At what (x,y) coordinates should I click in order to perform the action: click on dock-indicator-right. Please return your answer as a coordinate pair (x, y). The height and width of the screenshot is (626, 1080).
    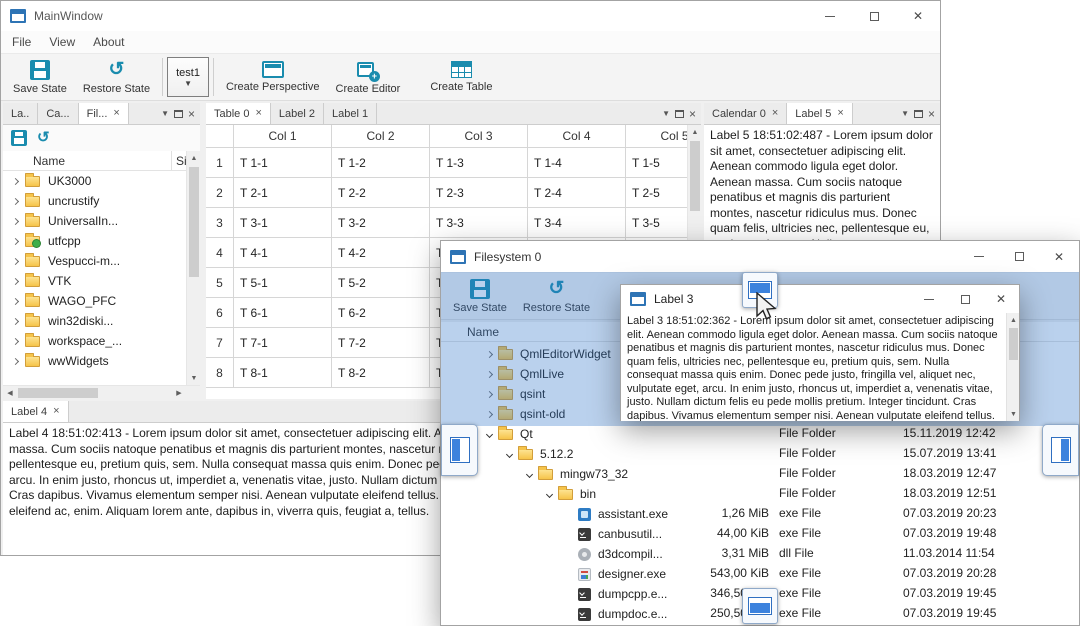
    Looking at the image, I should click on (1060, 450).